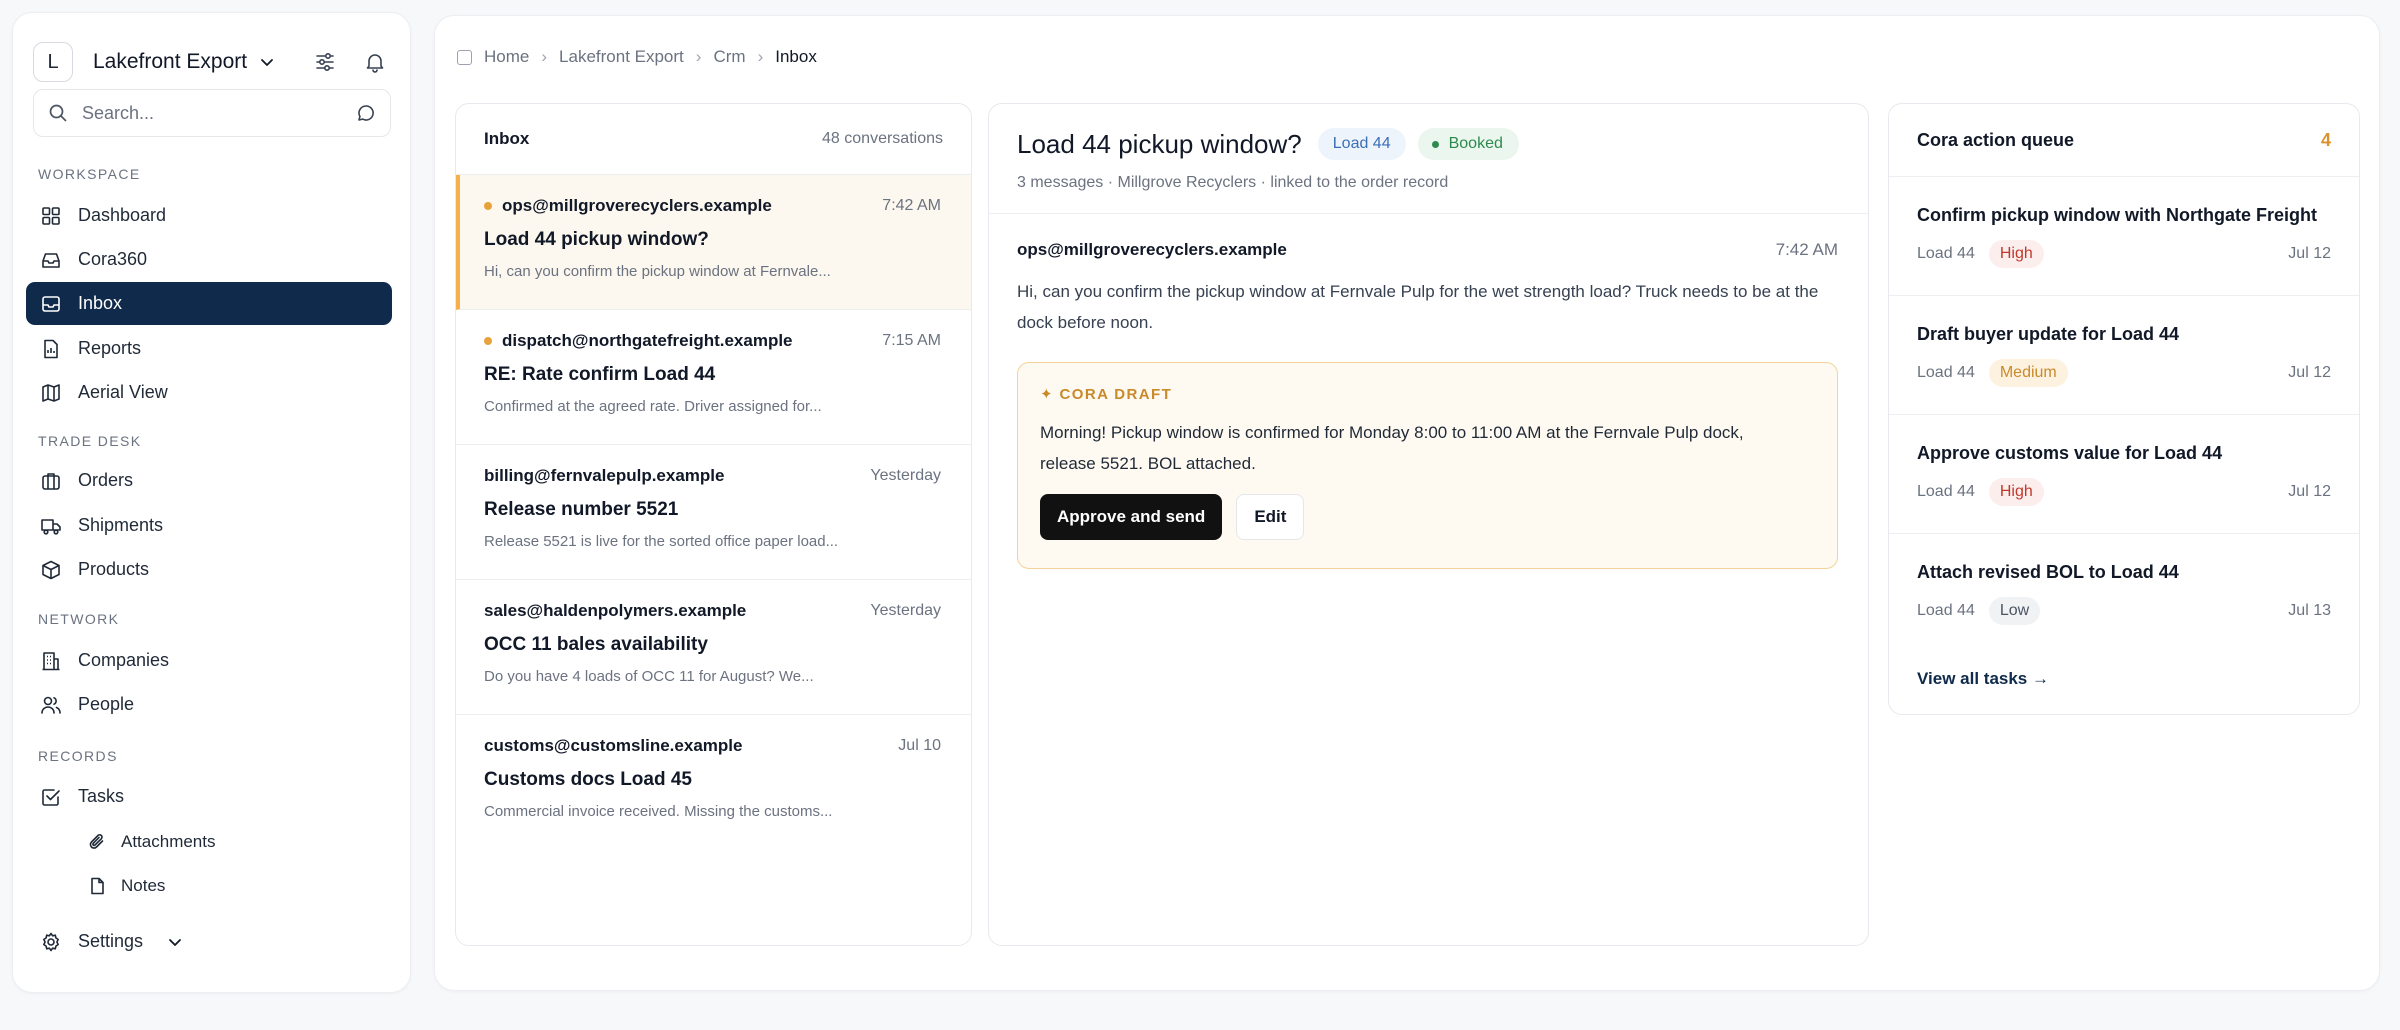  Describe the element at coordinates (51, 393) in the screenshot. I see `map-icon` at that location.